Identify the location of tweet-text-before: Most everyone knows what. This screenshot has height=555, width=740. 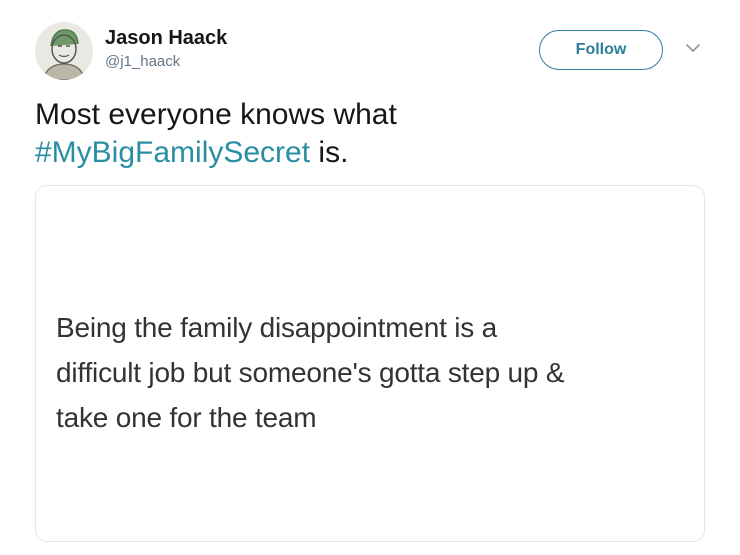
(216, 114).